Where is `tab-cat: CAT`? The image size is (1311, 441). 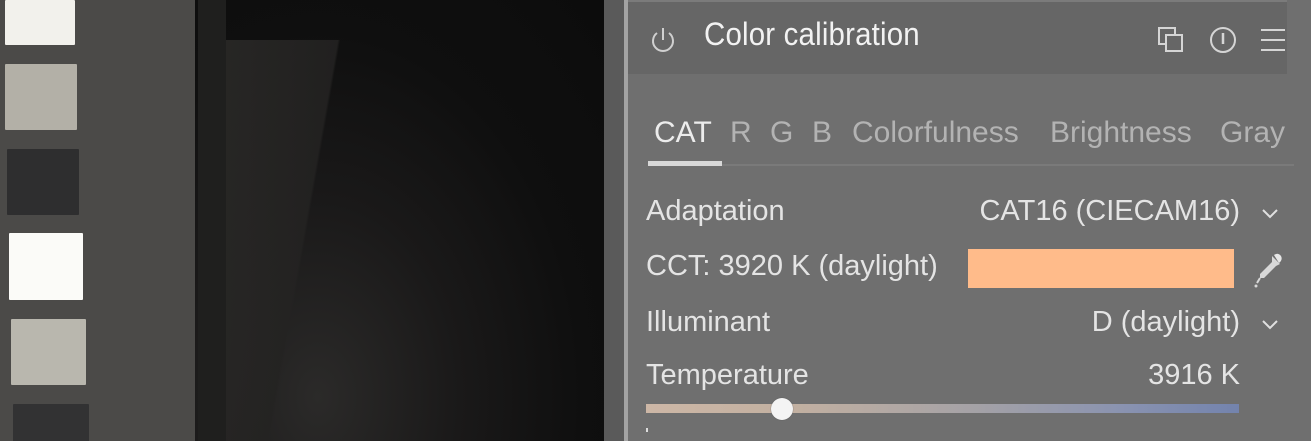
tab-cat: CAT is located at coordinates (683, 133).